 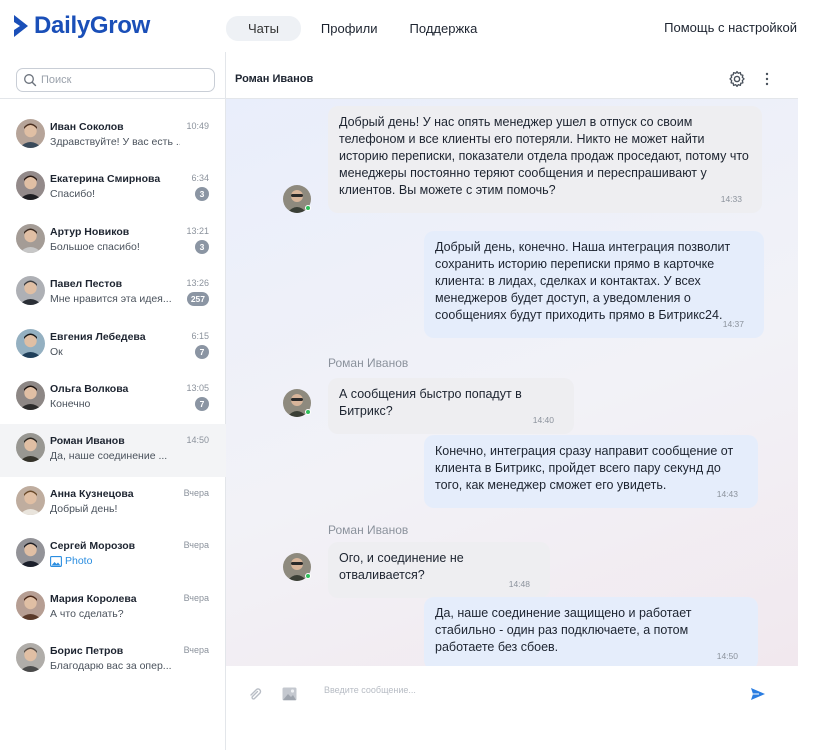 What do you see at coordinates (200, 178) in the screenshot?
I see `chat-time: 6:34` at bounding box center [200, 178].